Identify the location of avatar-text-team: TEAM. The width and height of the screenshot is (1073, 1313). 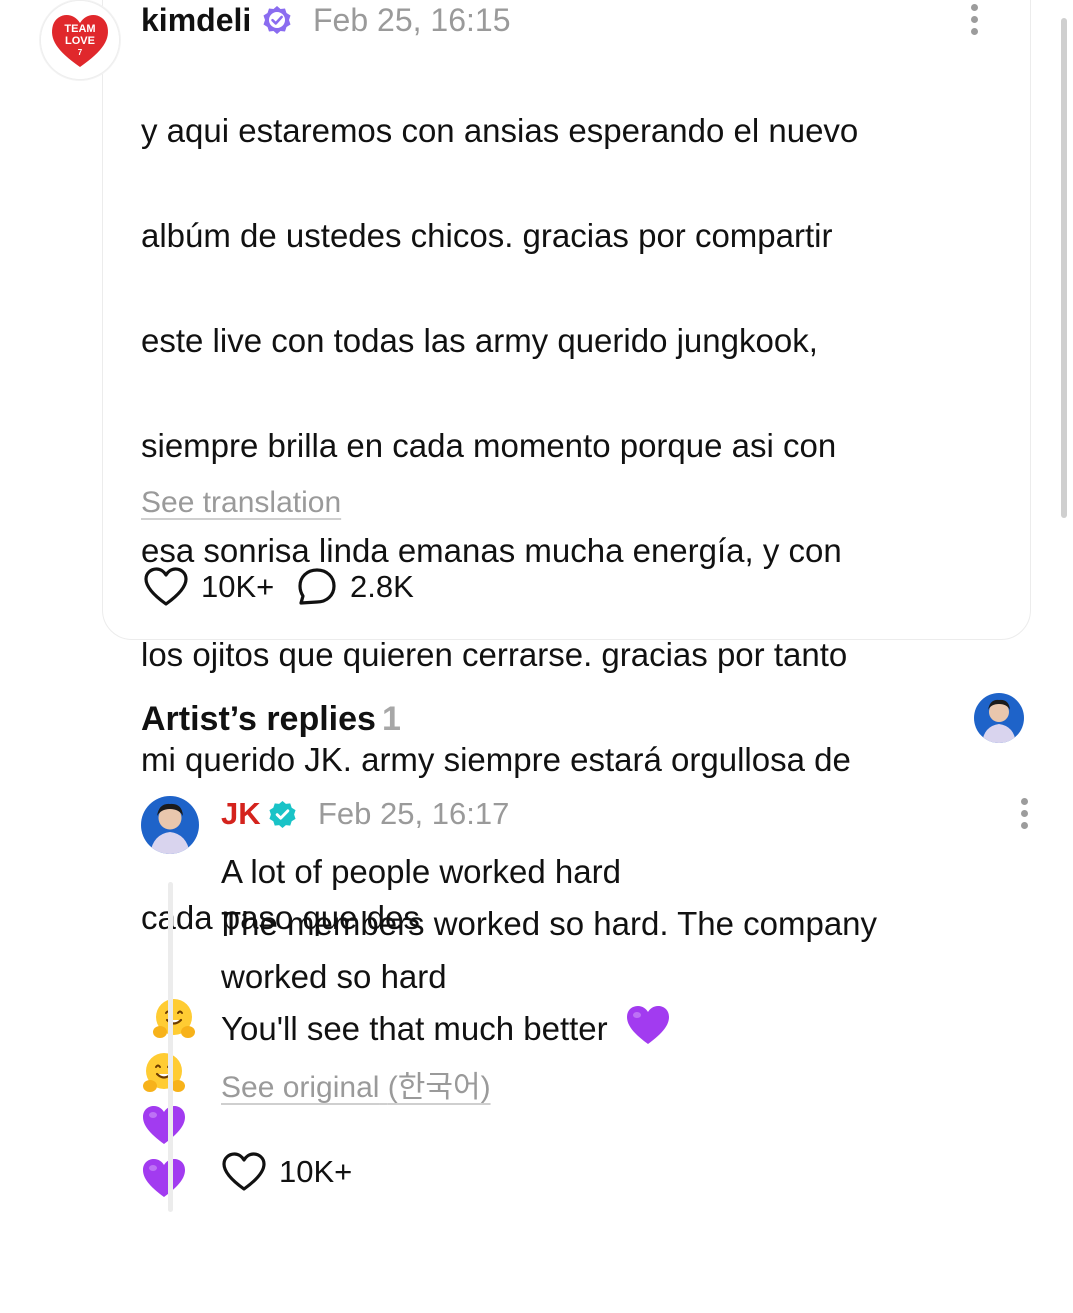
(79, 29).